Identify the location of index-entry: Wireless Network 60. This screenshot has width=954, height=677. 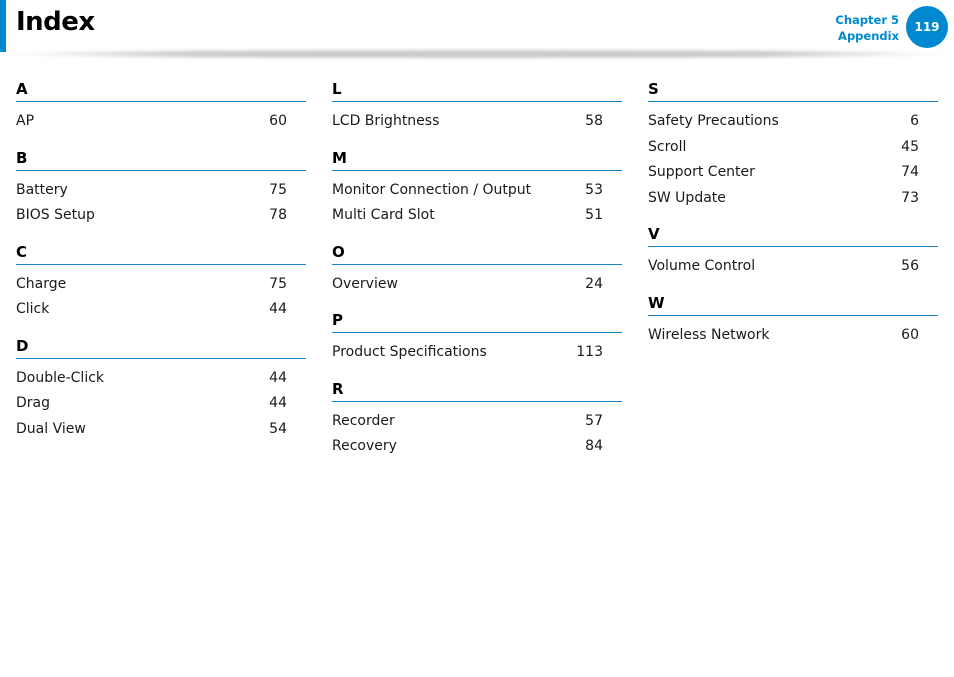
(793, 336).